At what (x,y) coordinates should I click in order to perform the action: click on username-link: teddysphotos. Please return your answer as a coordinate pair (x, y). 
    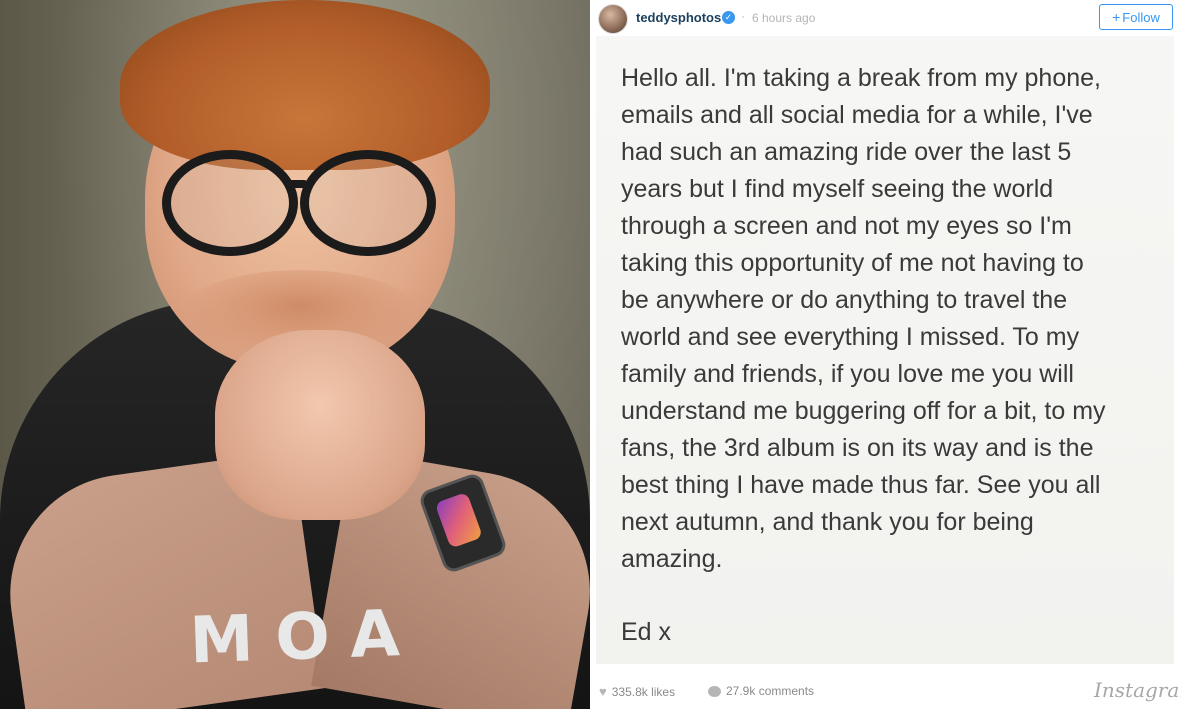
    Looking at the image, I should click on (678, 17).